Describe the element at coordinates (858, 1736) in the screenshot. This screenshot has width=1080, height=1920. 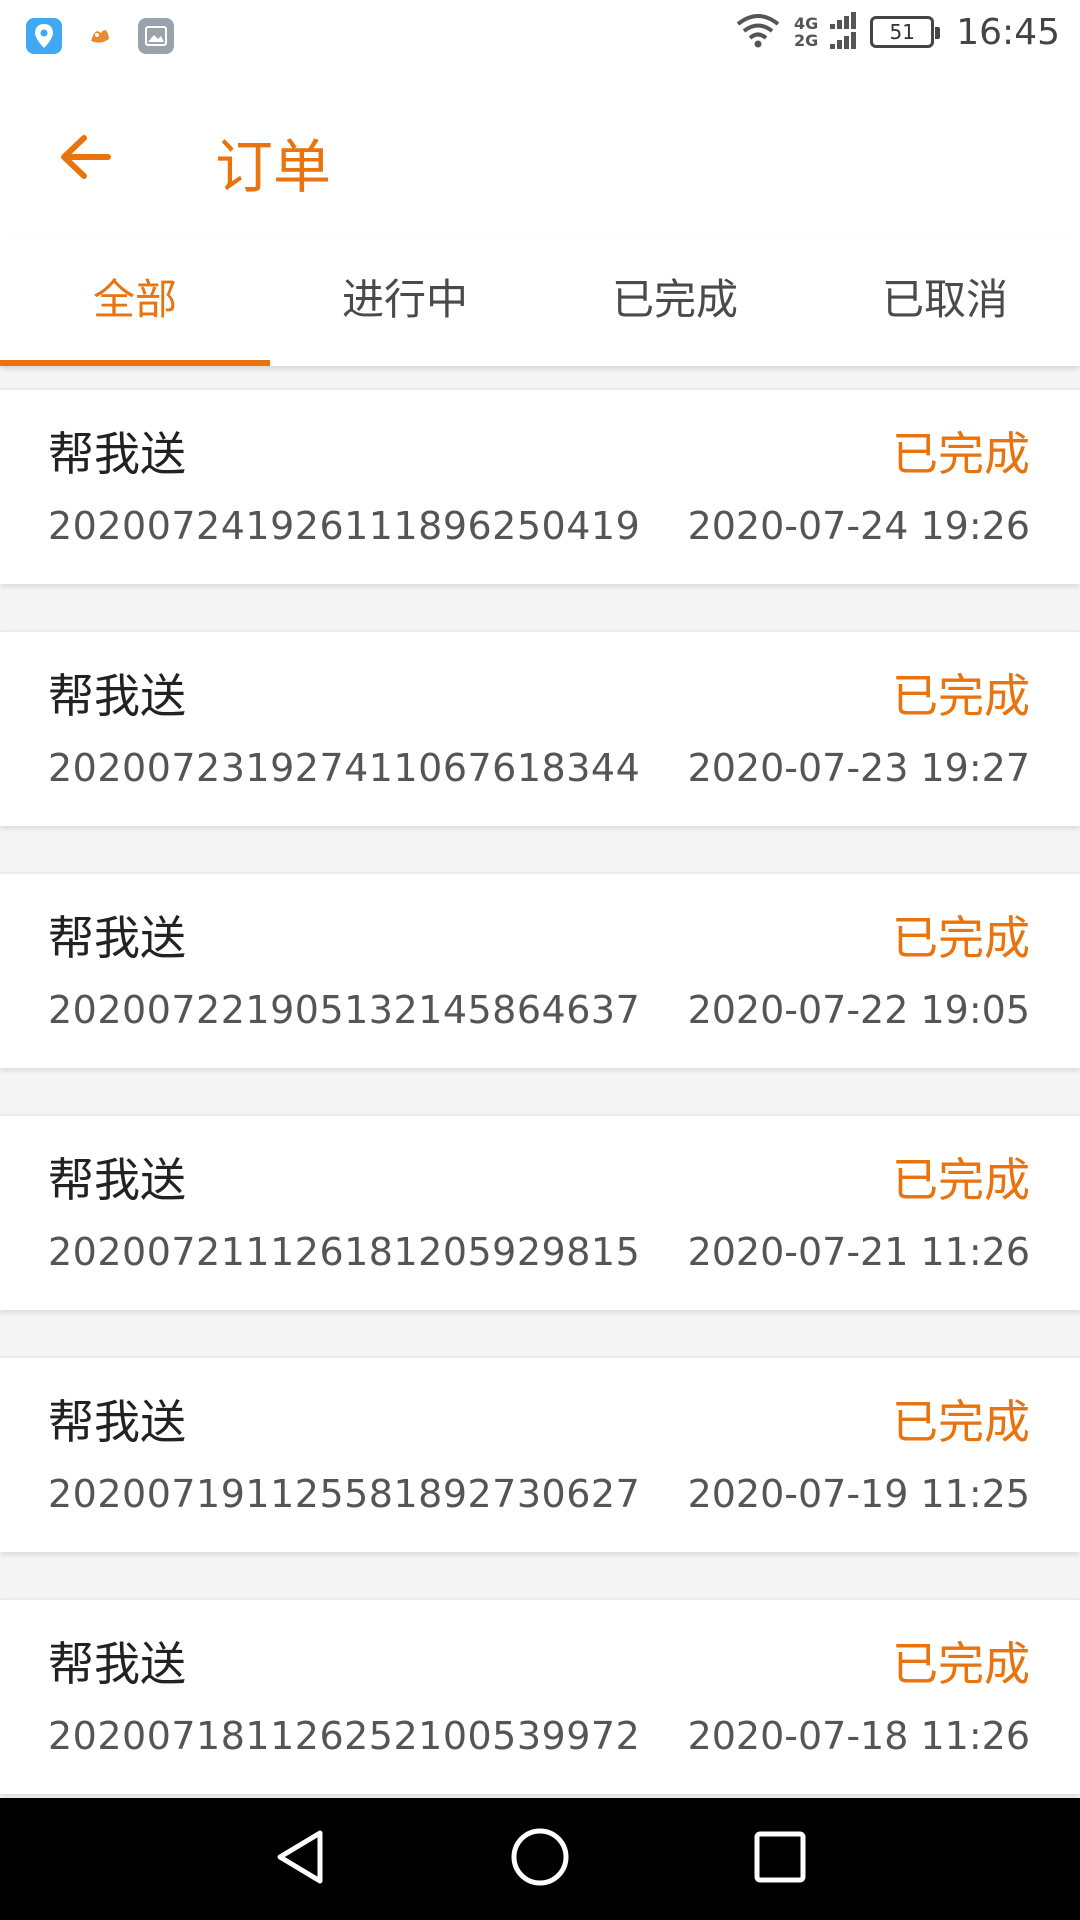
I see `order-time: 2020-07-18 11:26` at that location.